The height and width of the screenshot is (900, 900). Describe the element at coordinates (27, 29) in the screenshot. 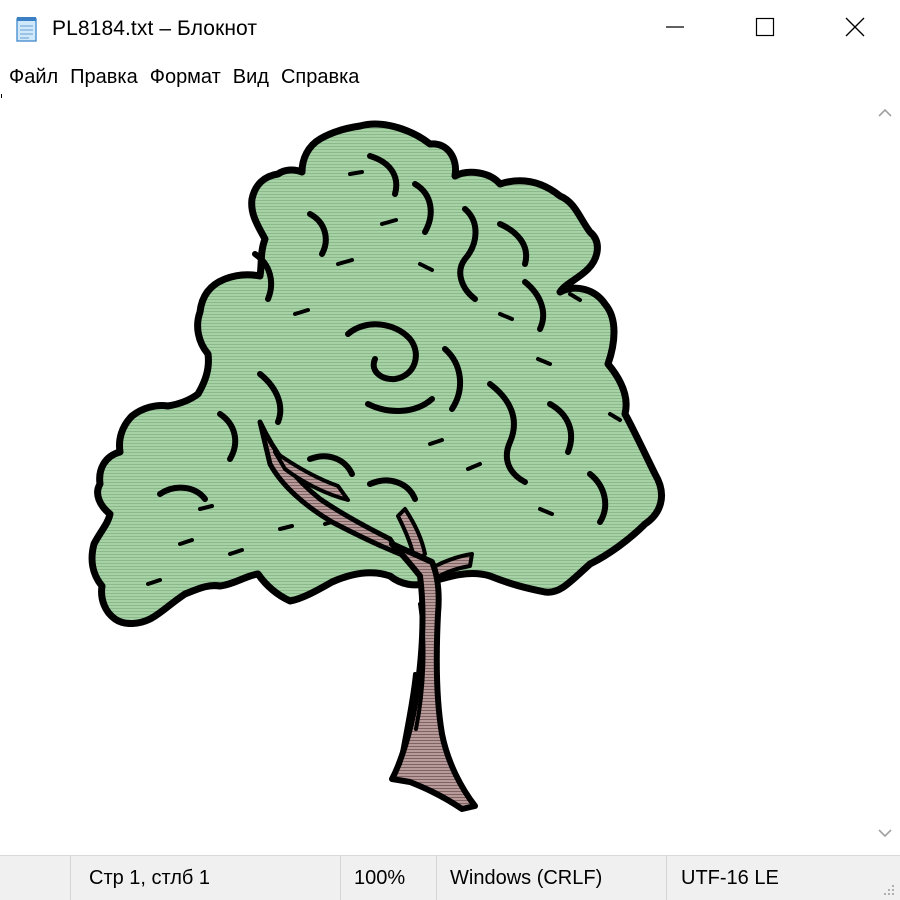

I see `notepad-icon` at that location.